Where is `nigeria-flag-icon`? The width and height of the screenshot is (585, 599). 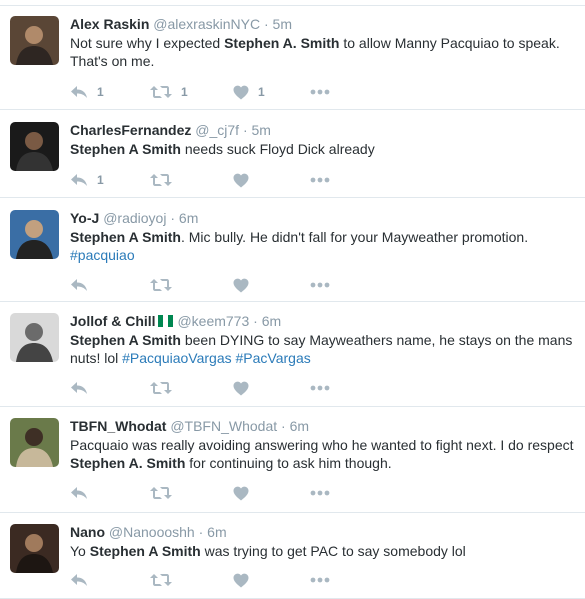
nigeria-flag-icon is located at coordinates (165, 321).